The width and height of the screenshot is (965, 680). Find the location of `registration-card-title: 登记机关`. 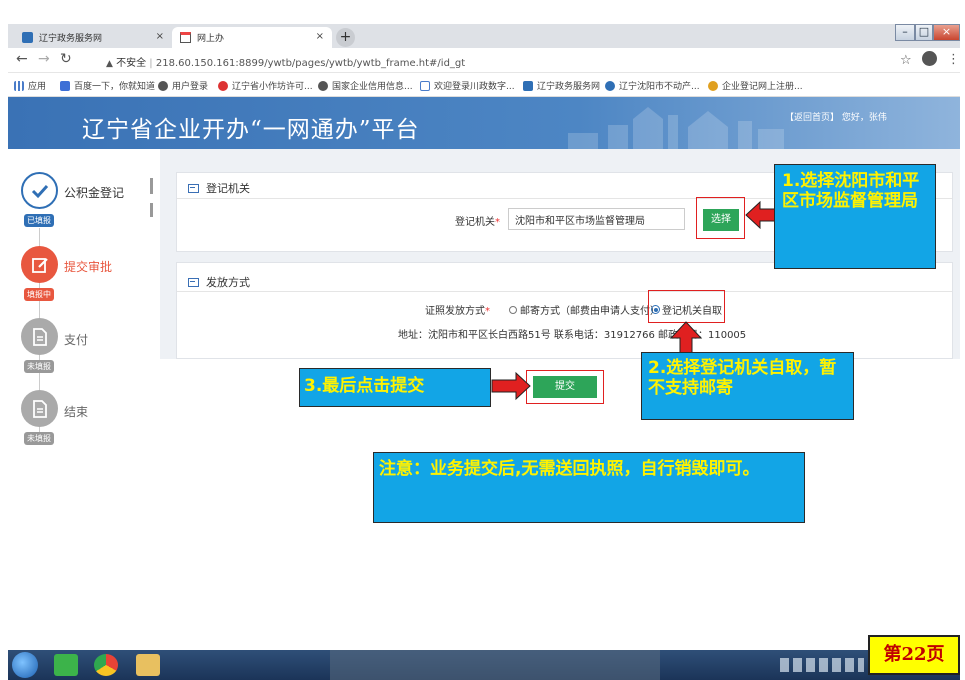

registration-card-title: 登记机关 is located at coordinates (219, 188).